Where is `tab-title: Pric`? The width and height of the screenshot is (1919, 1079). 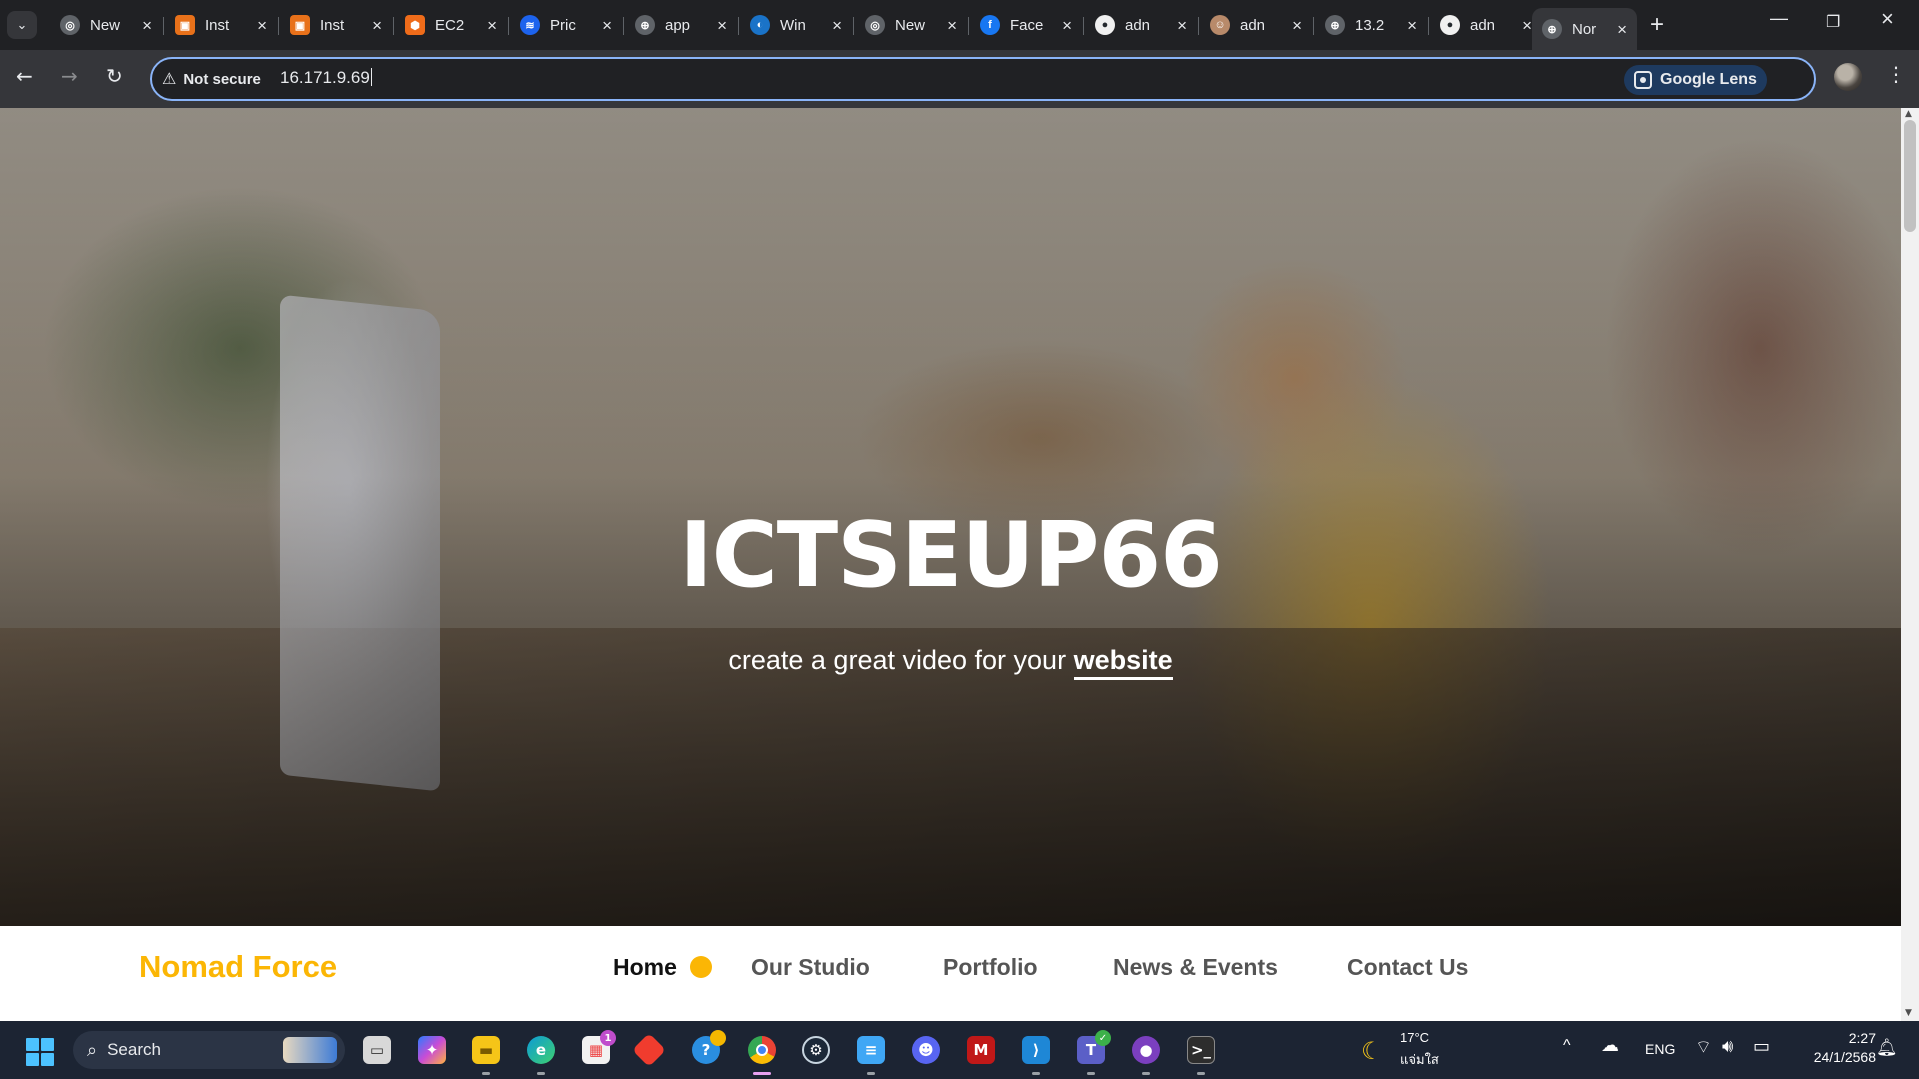
tab-title: Pric is located at coordinates (563, 25).